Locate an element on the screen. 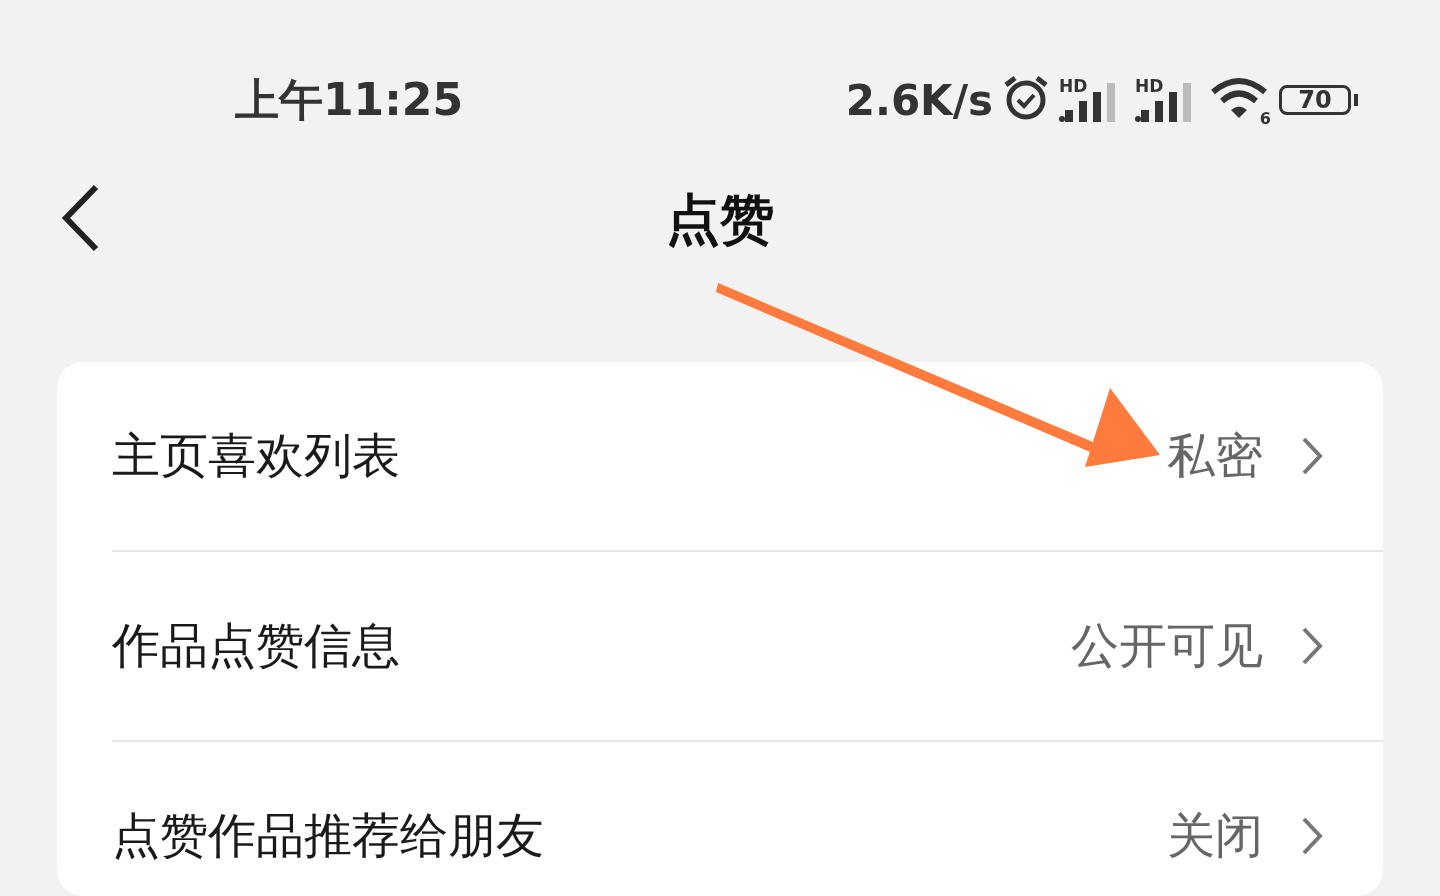  setting-label: 主页喜欢列表 is located at coordinates (256, 455).